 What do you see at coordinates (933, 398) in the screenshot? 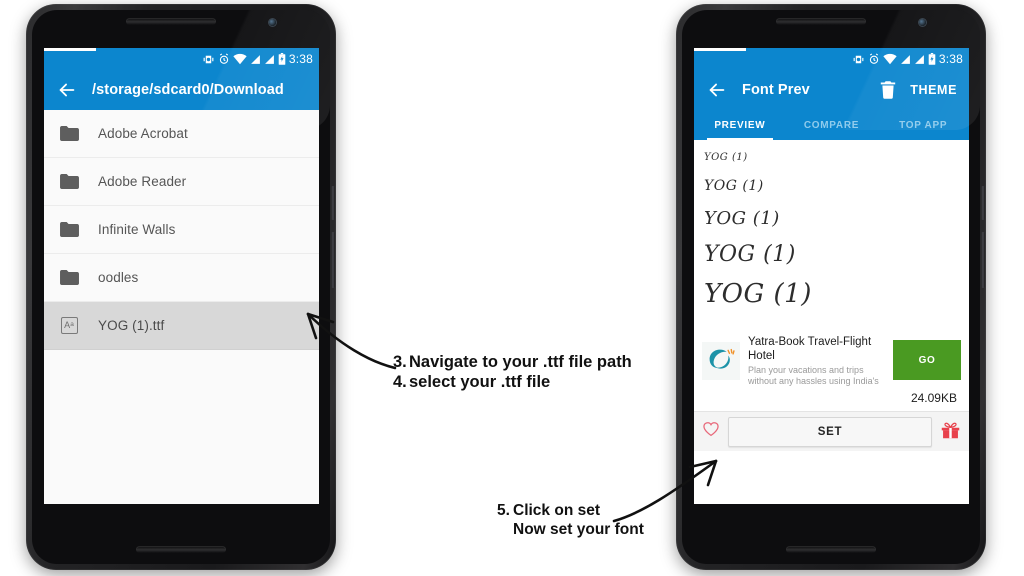
I see `font-size-label: 24.09KB` at bounding box center [933, 398].